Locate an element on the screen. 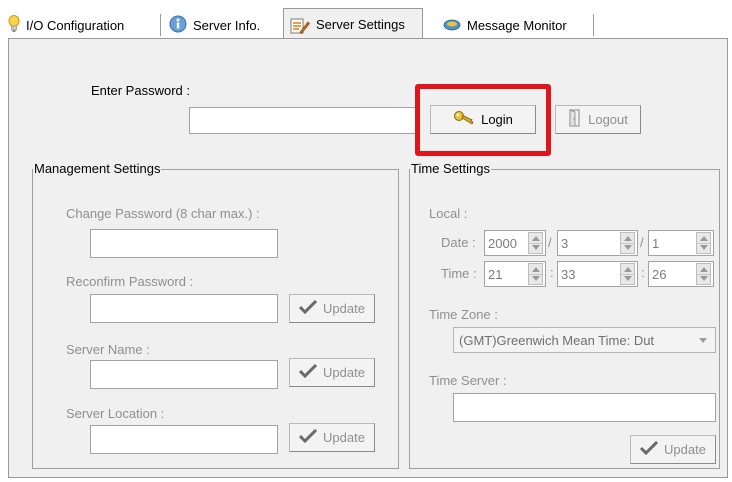 This screenshot has width=732, height=482. enter-password-label: Enter Password : is located at coordinates (140, 90).